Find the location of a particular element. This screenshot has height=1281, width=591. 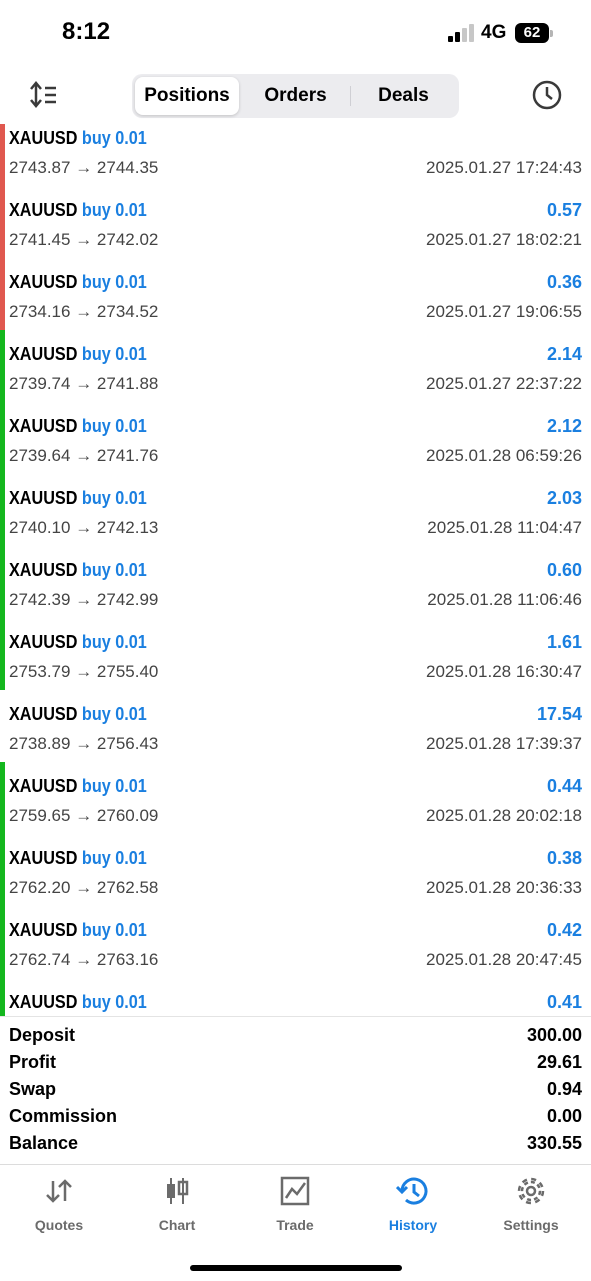

summary-label: Swap is located at coordinates (33, 1089).